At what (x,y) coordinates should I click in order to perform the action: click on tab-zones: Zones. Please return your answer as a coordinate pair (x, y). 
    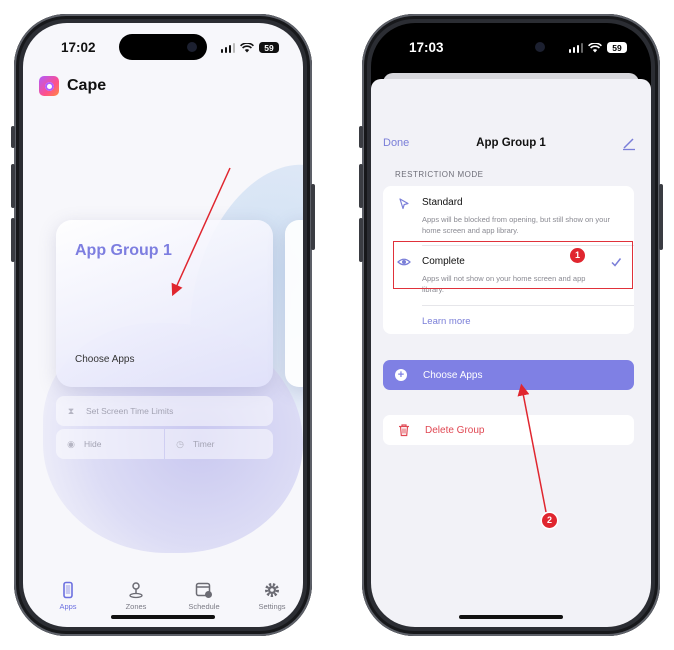
    Looking at the image, I should click on (136, 596).